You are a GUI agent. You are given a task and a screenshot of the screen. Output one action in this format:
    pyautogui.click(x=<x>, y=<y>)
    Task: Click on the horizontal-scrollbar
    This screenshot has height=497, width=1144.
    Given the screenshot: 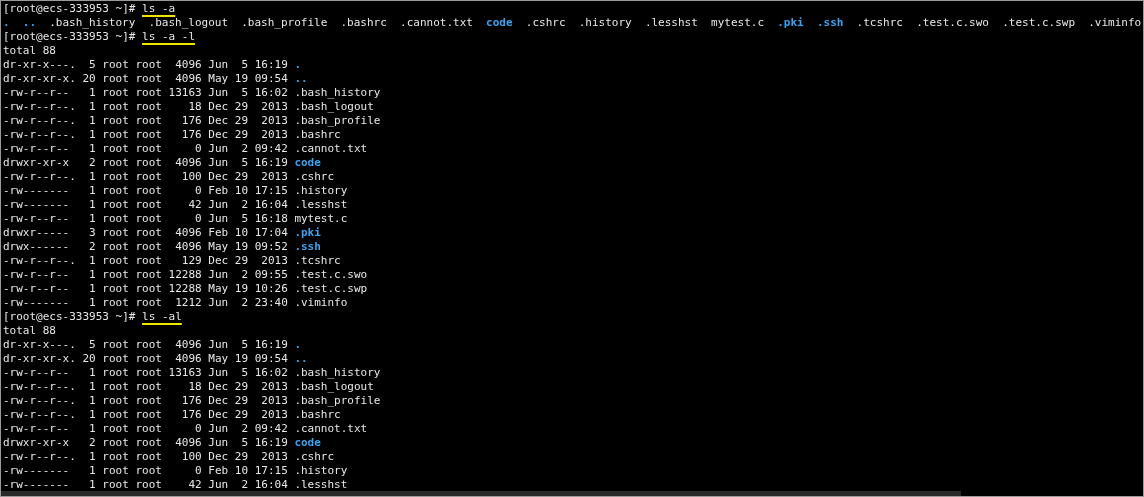 What is the action you would take?
    pyautogui.click(x=481, y=493)
    